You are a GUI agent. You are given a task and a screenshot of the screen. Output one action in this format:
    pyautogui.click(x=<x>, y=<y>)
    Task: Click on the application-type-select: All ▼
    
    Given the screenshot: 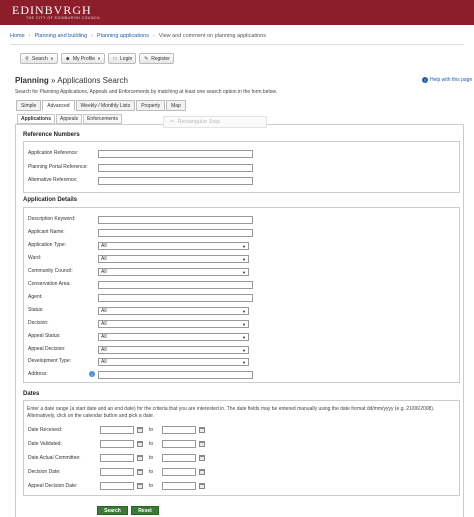 What is the action you would take?
    pyautogui.click(x=173, y=246)
    